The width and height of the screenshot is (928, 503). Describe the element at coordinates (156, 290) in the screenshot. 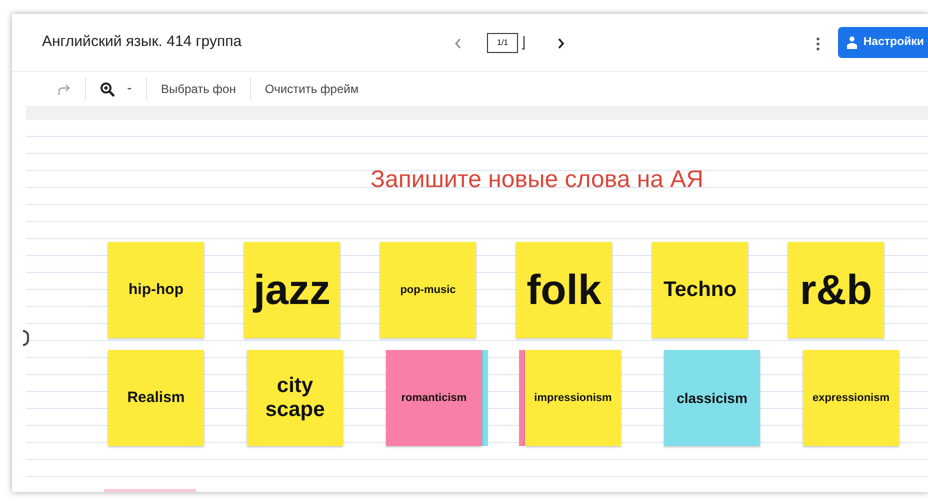

I see `sticky-note: hip-hop` at that location.